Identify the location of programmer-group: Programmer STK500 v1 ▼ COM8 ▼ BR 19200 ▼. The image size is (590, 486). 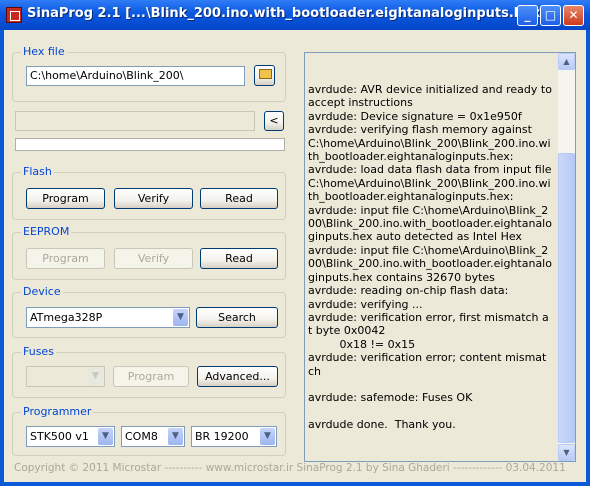
(149, 430).